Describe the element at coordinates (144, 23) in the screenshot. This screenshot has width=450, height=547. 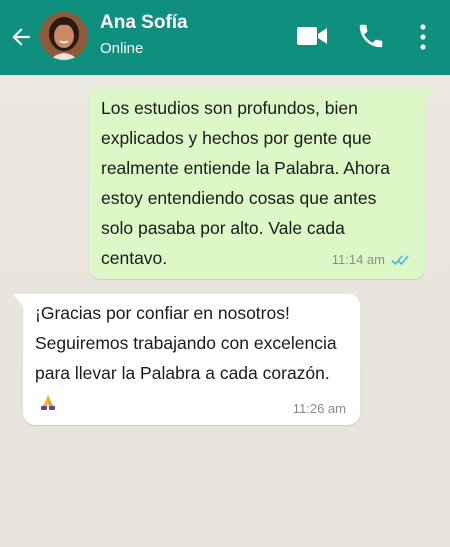
I see `contact-name: Ana Sofía` at that location.